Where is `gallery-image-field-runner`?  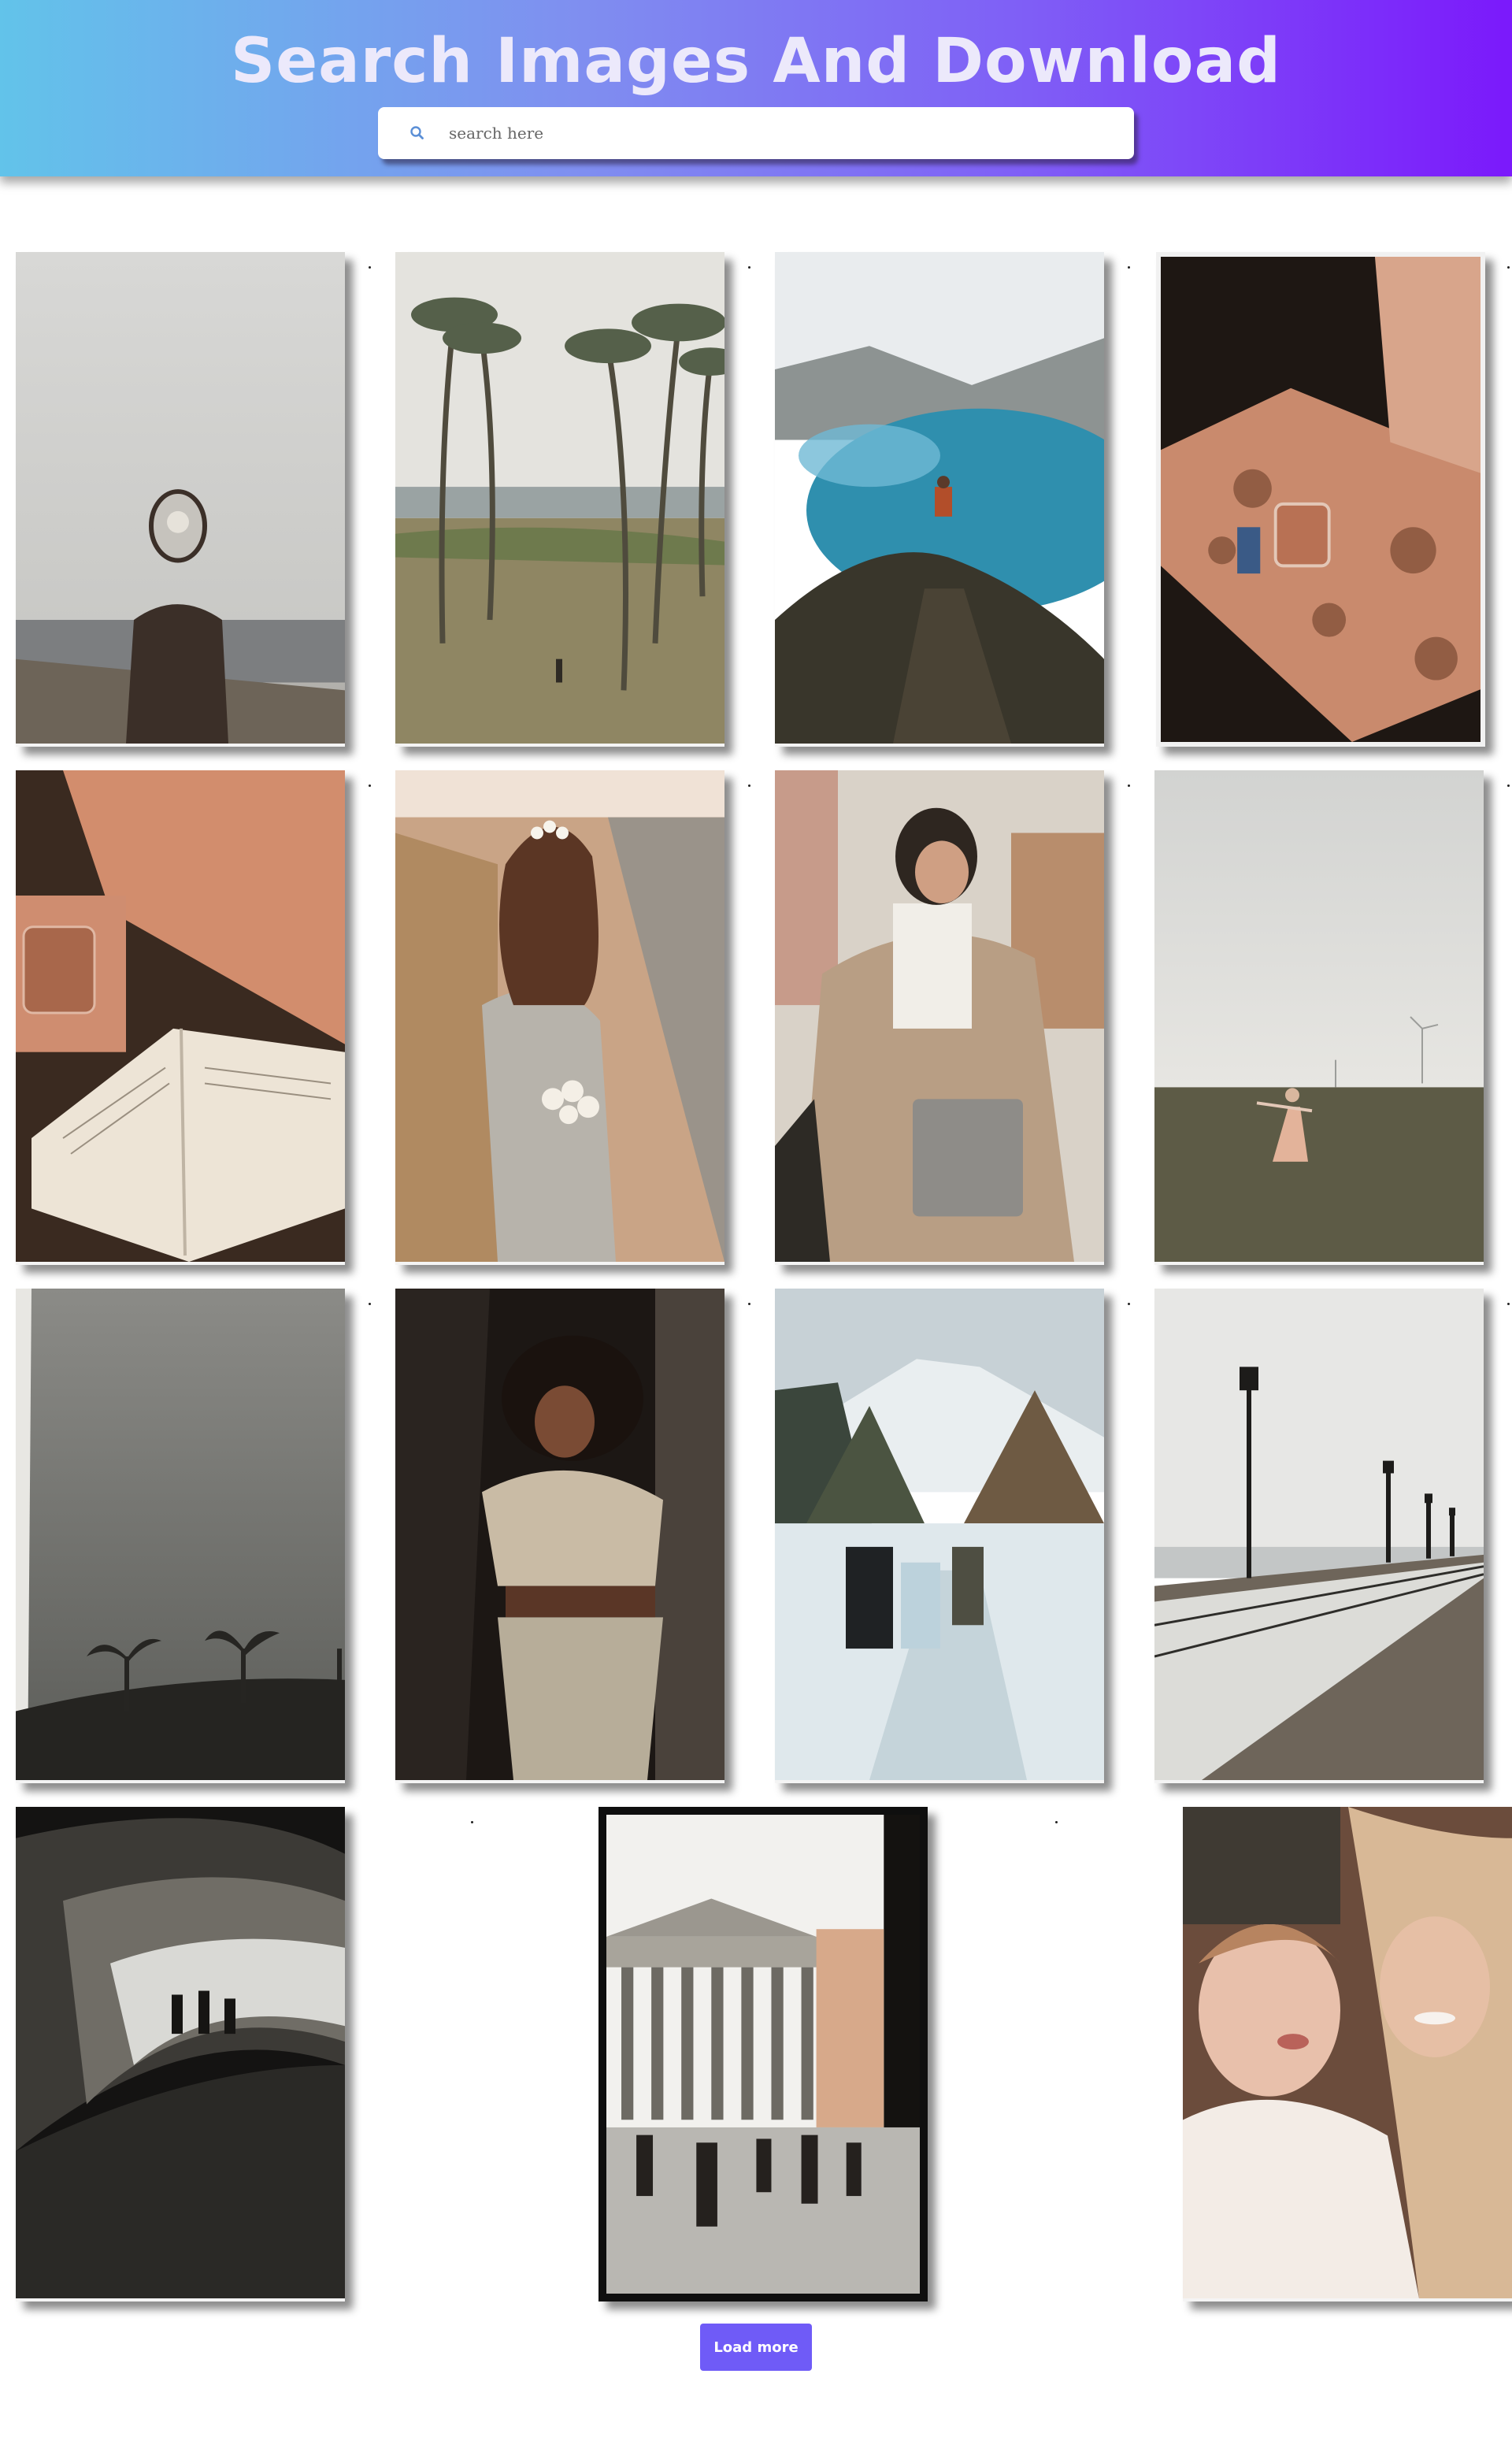
gallery-image-field-runner is located at coordinates (1319, 1017).